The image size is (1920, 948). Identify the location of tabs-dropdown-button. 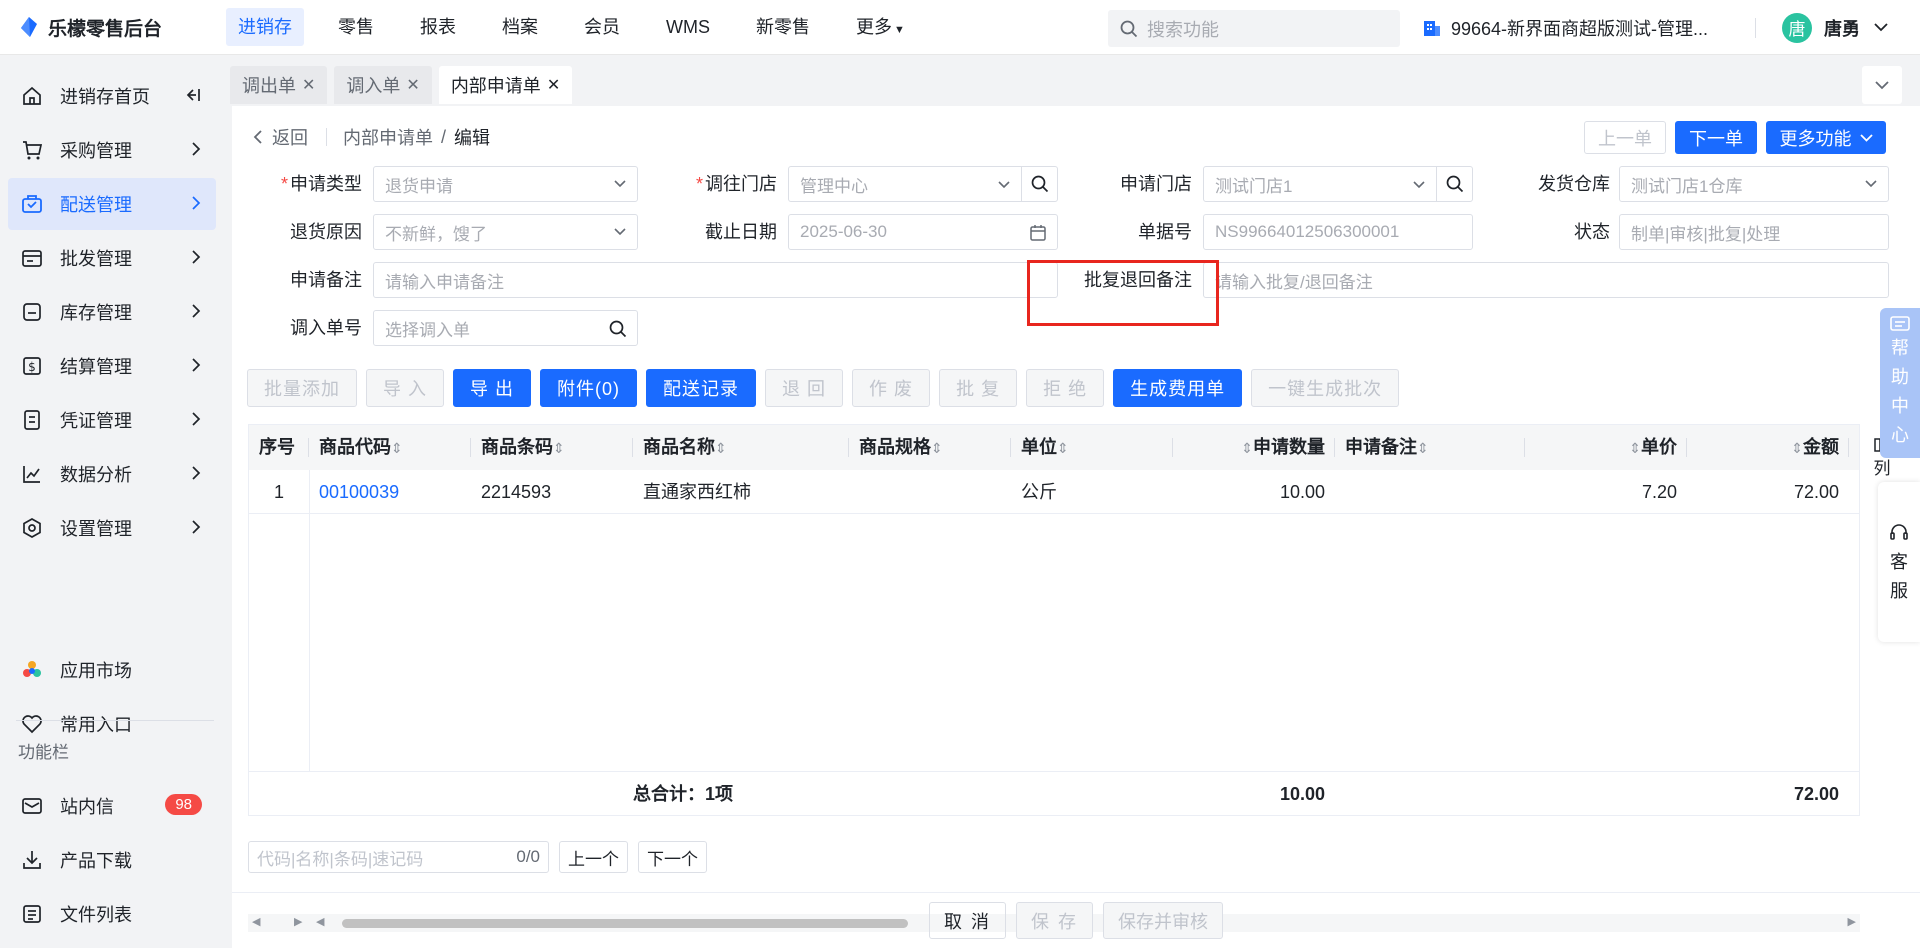
(1882, 85).